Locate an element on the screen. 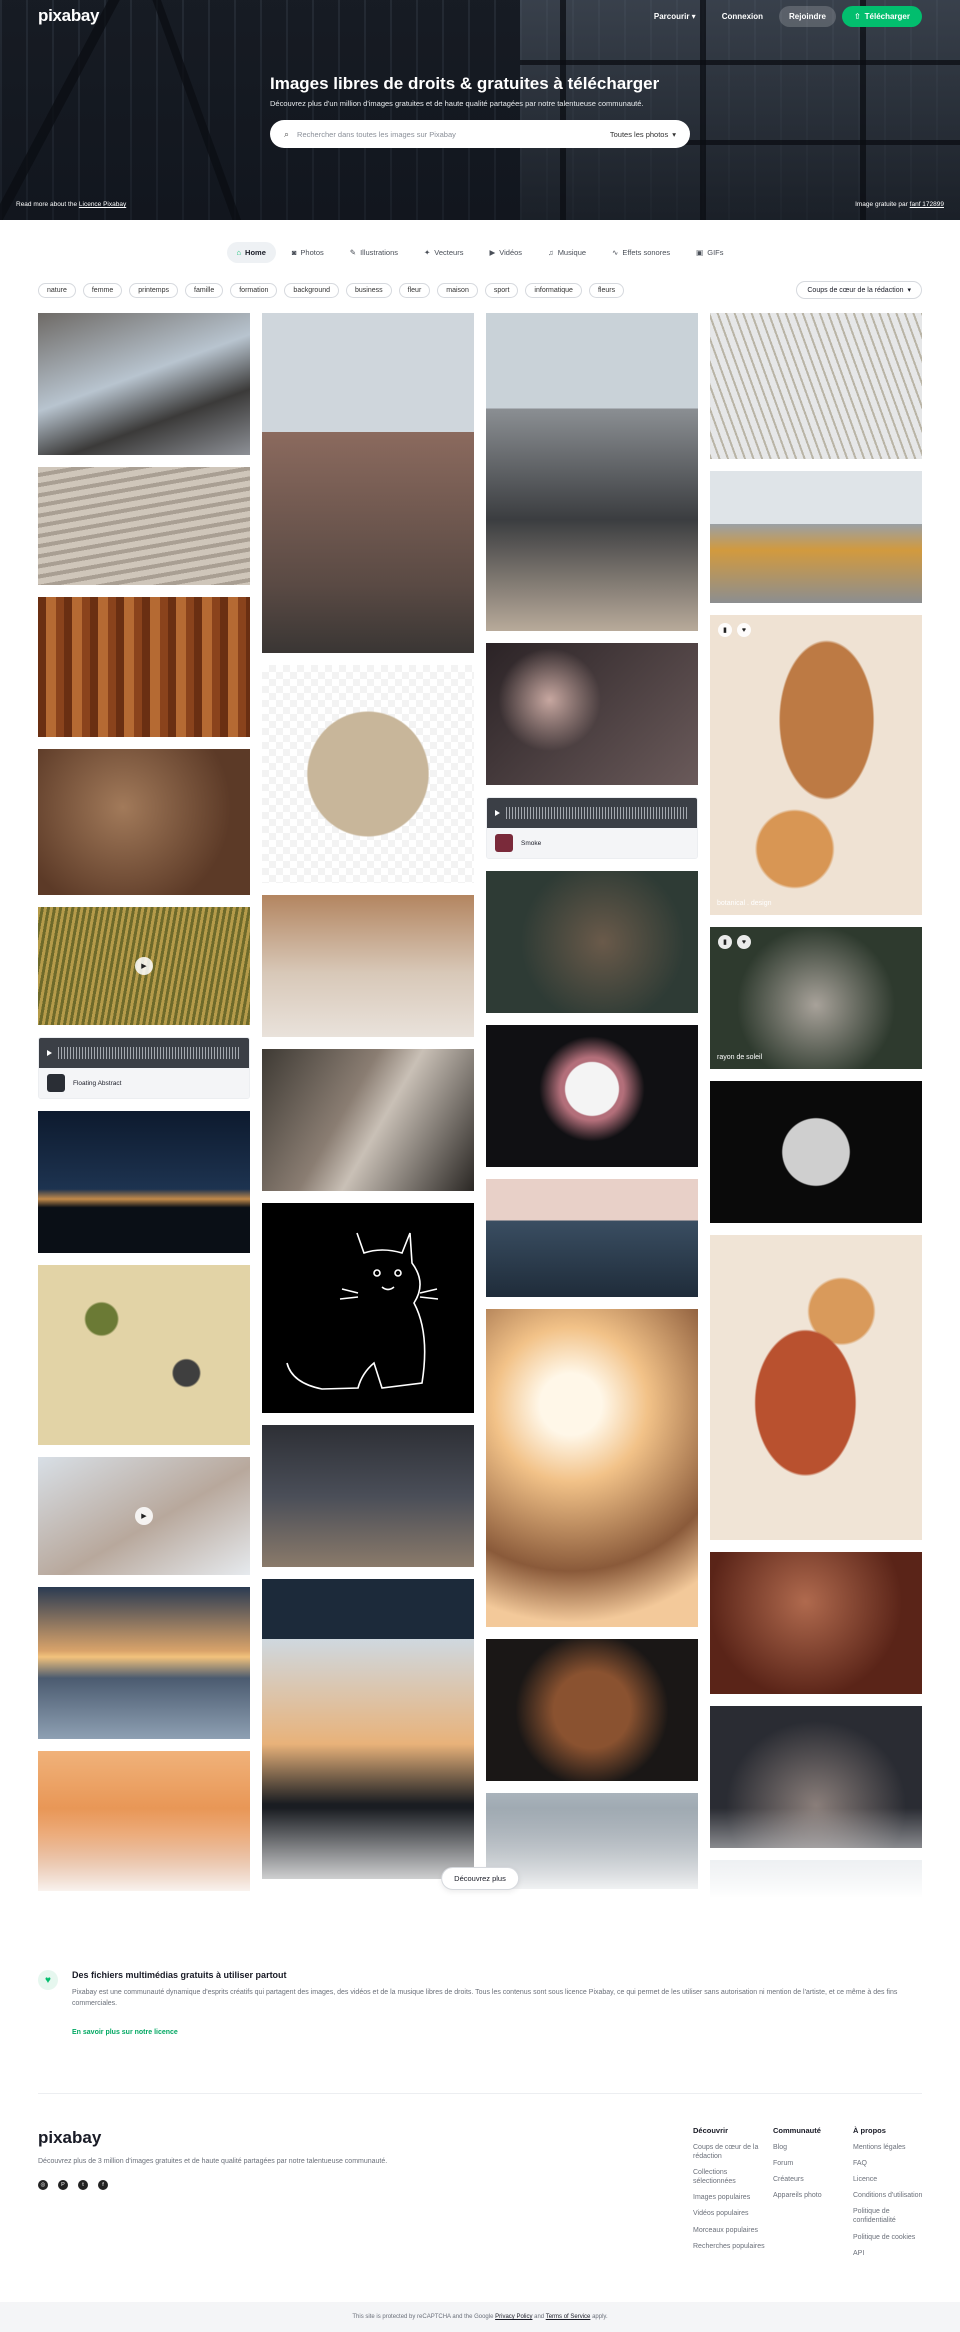  login-link: Connexion is located at coordinates (742, 16).